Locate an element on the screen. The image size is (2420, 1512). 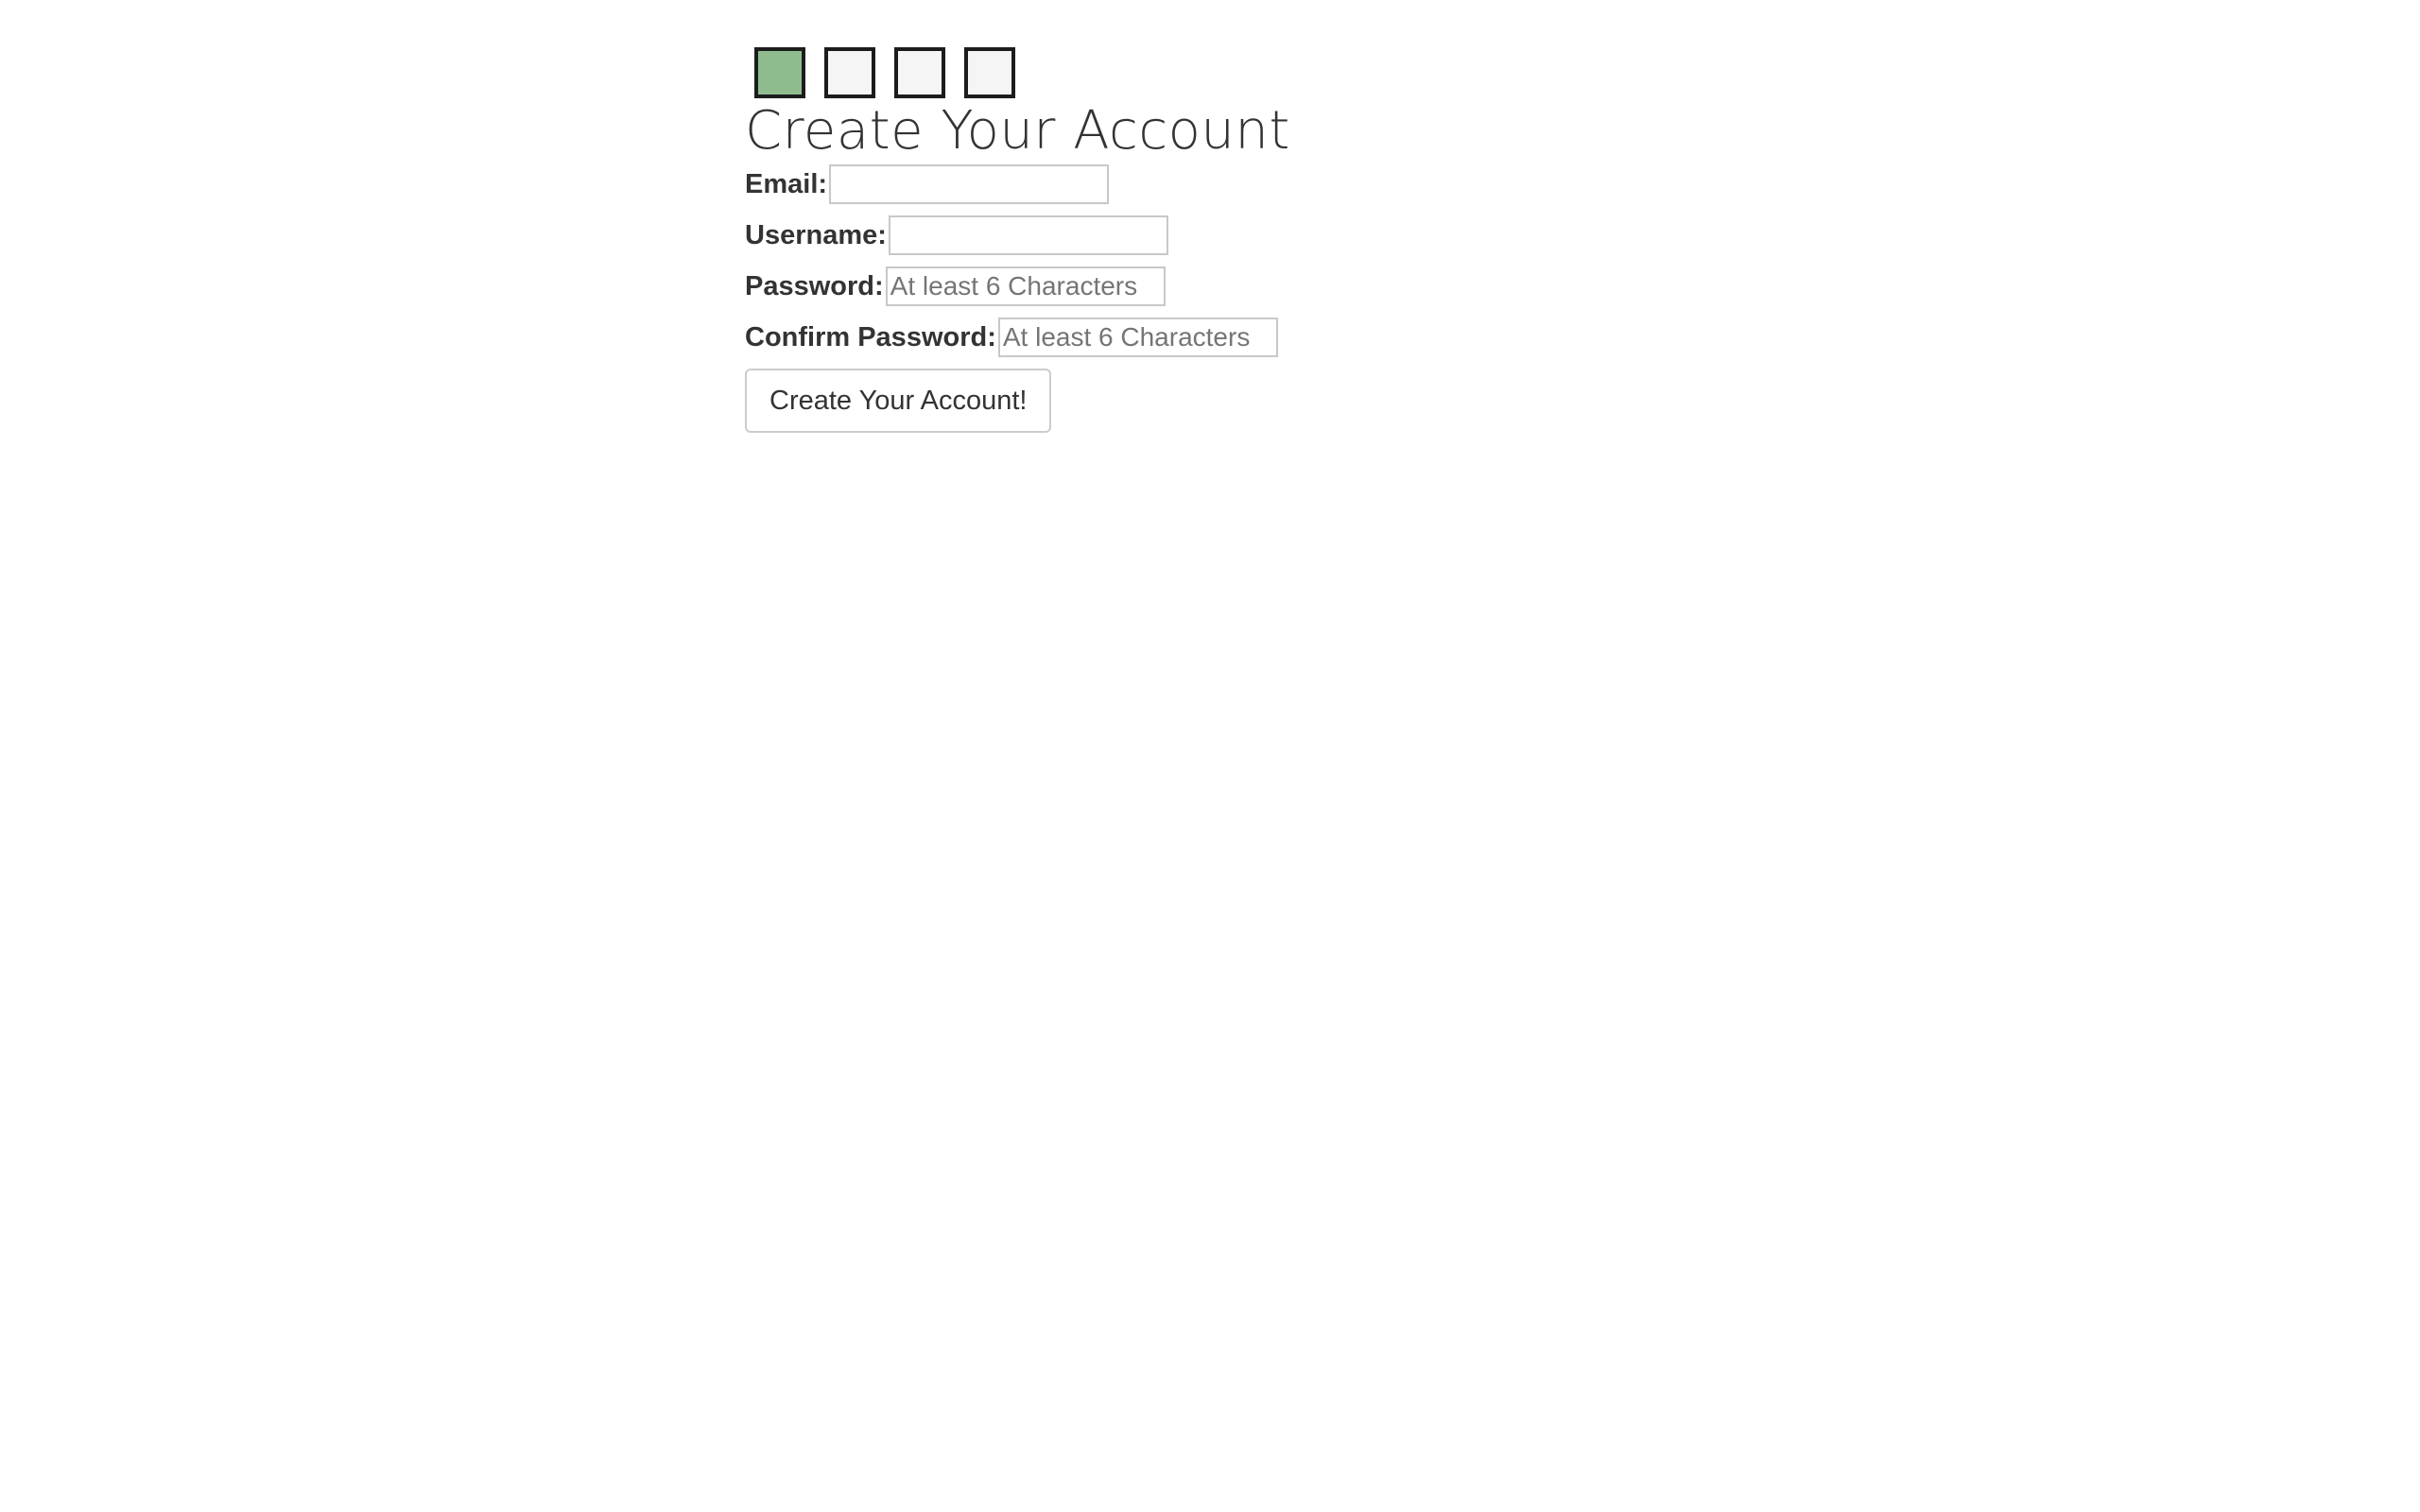
confirm-password-field is located at coordinates (1137, 337).